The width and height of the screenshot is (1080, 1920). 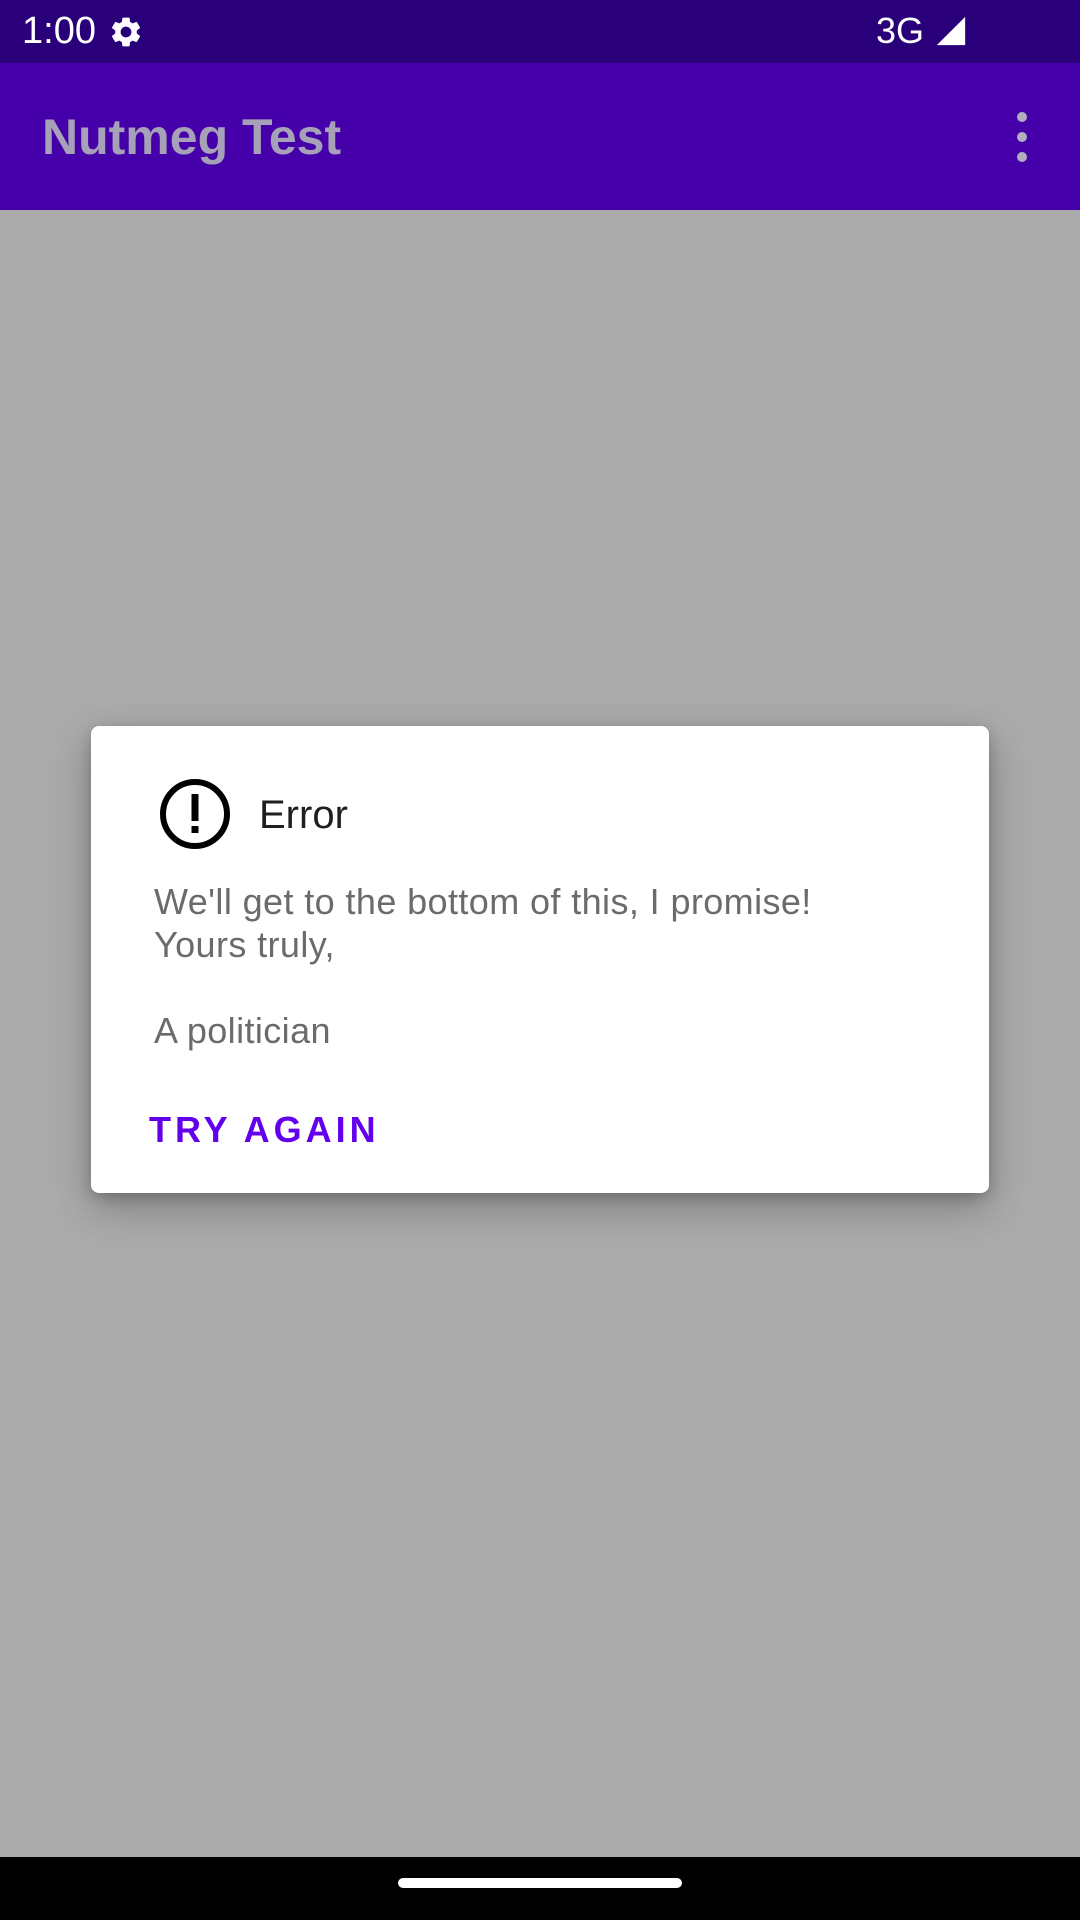 I want to click on navigation-bar, so click(x=540, y=1888).